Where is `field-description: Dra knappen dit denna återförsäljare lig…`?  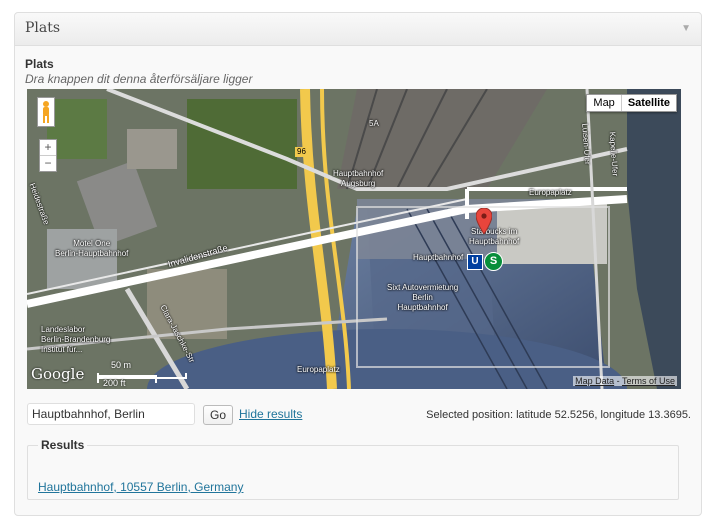
field-description: Dra knappen dit denna återförsäljare lig… is located at coordinates (139, 79).